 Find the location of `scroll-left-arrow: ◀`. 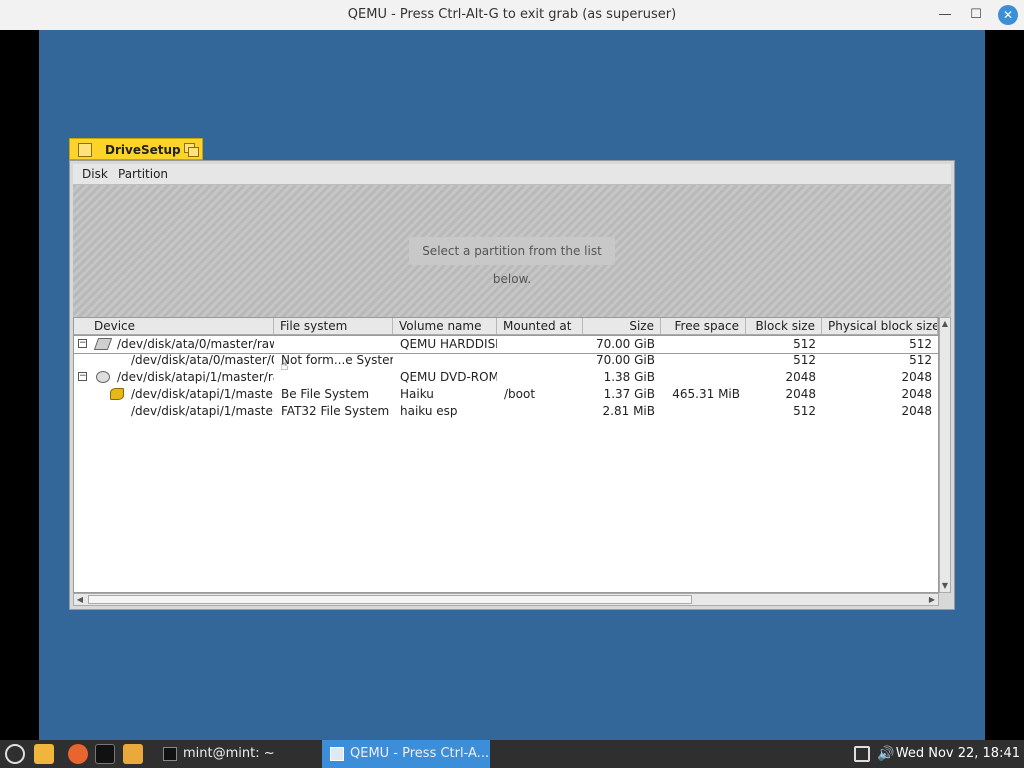

scroll-left-arrow: ◀ is located at coordinates (80, 599).